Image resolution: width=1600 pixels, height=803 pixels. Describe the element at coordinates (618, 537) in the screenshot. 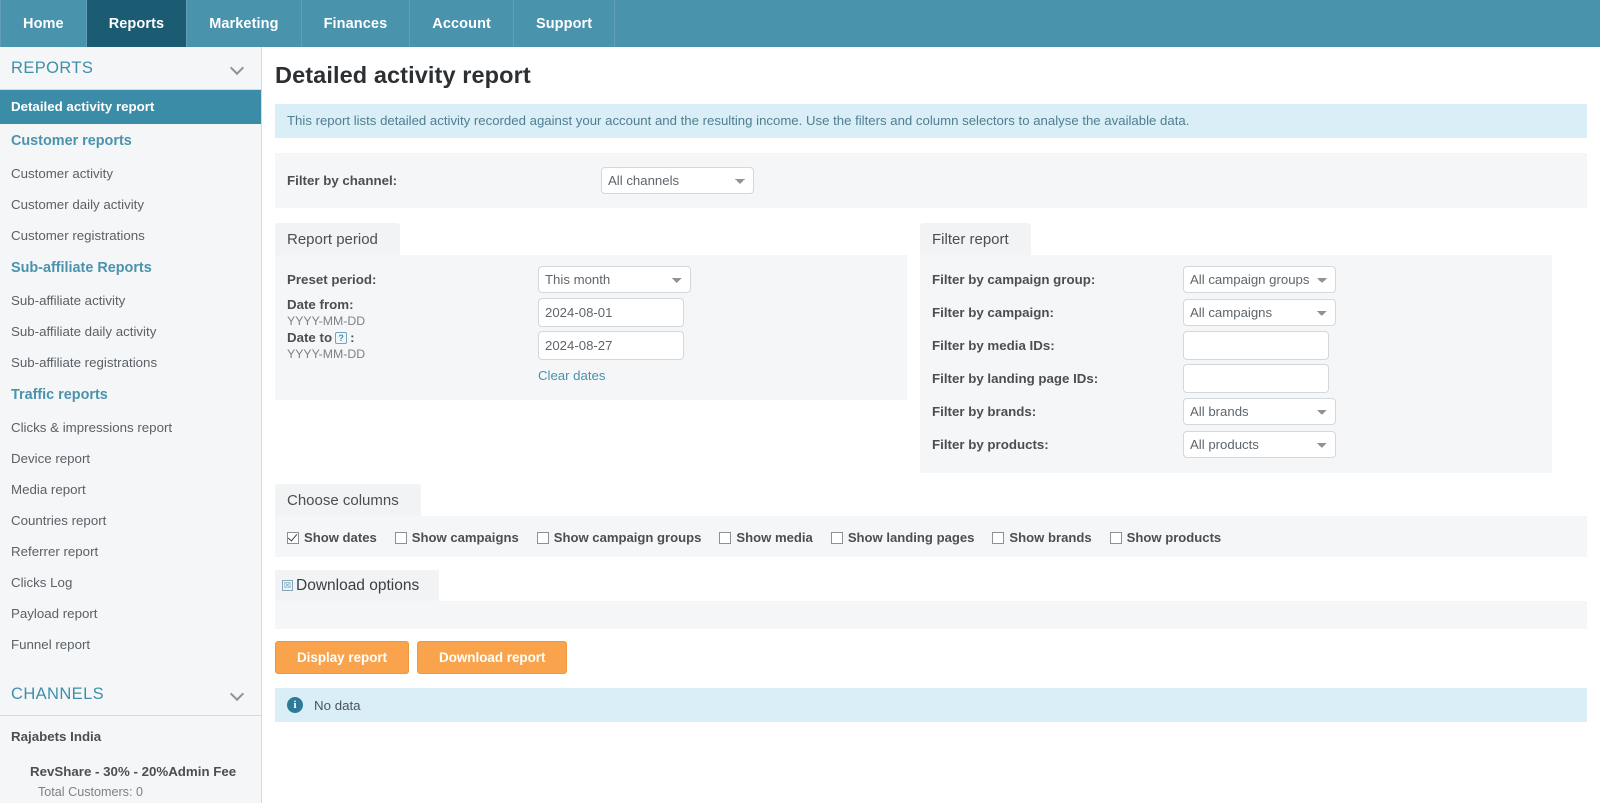

I see `checkbox-show-campaign-groups: Show campaign groups` at that location.